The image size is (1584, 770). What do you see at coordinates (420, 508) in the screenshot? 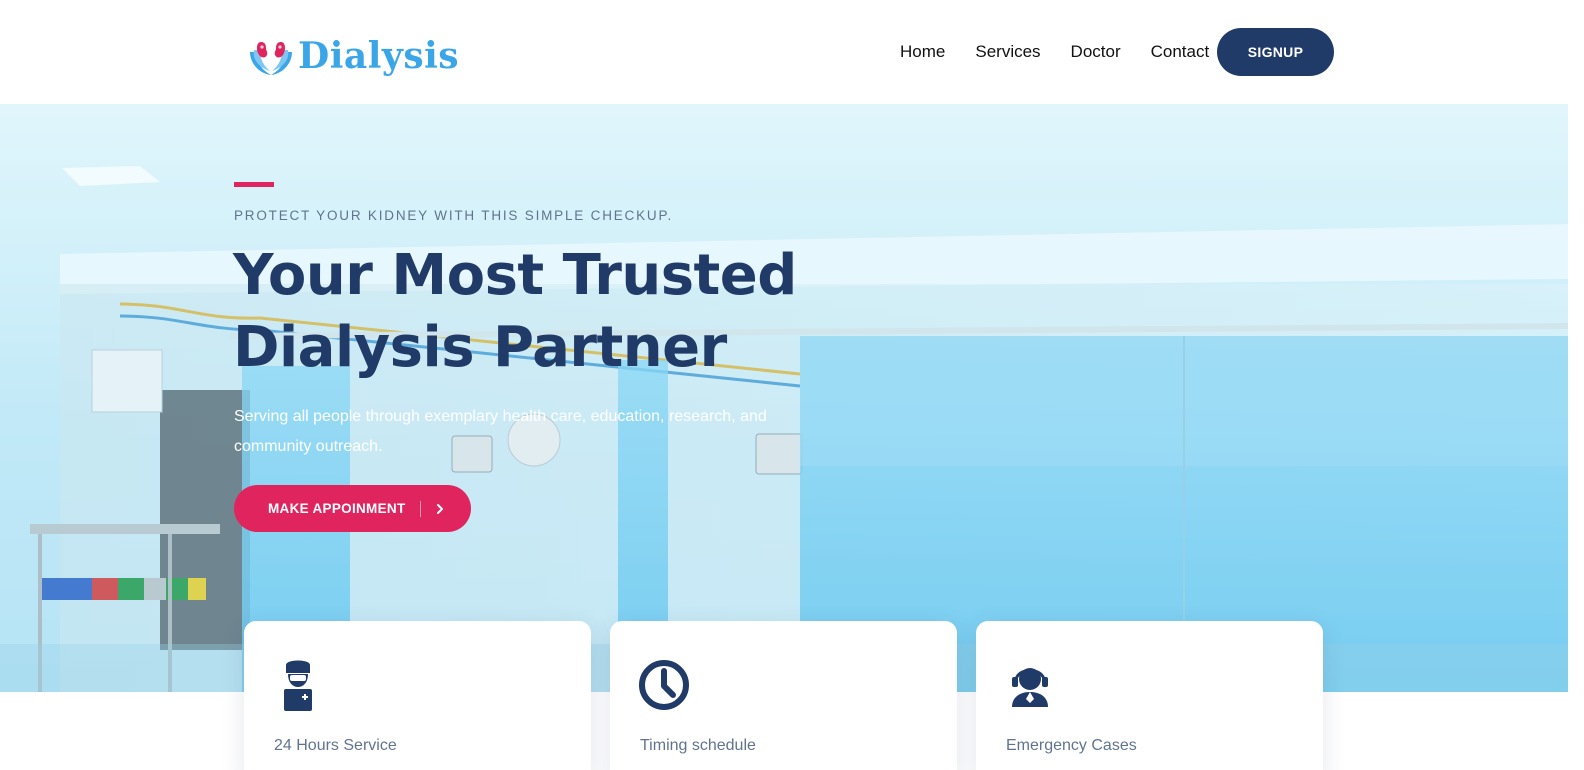
I see `button-divider` at bounding box center [420, 508].